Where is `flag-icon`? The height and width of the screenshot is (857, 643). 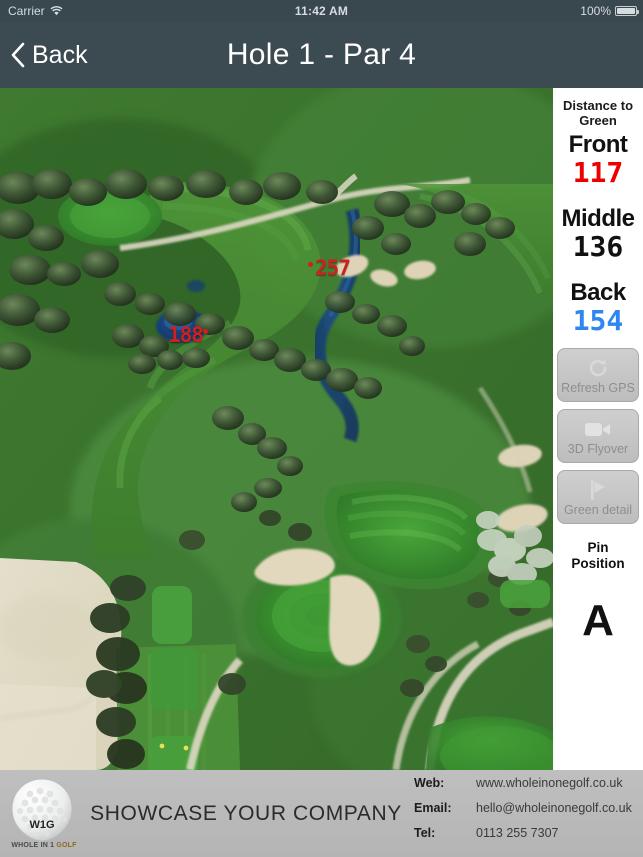
flag-icon is located at coordinates (598, 490).